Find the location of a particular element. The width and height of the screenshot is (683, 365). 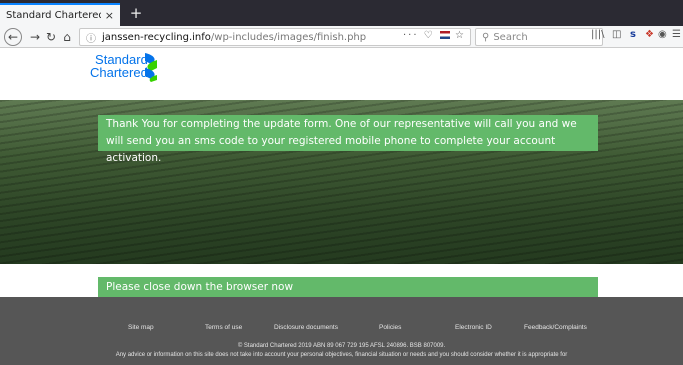

netherlands-flag-icon is located at coordinates (444, 35).